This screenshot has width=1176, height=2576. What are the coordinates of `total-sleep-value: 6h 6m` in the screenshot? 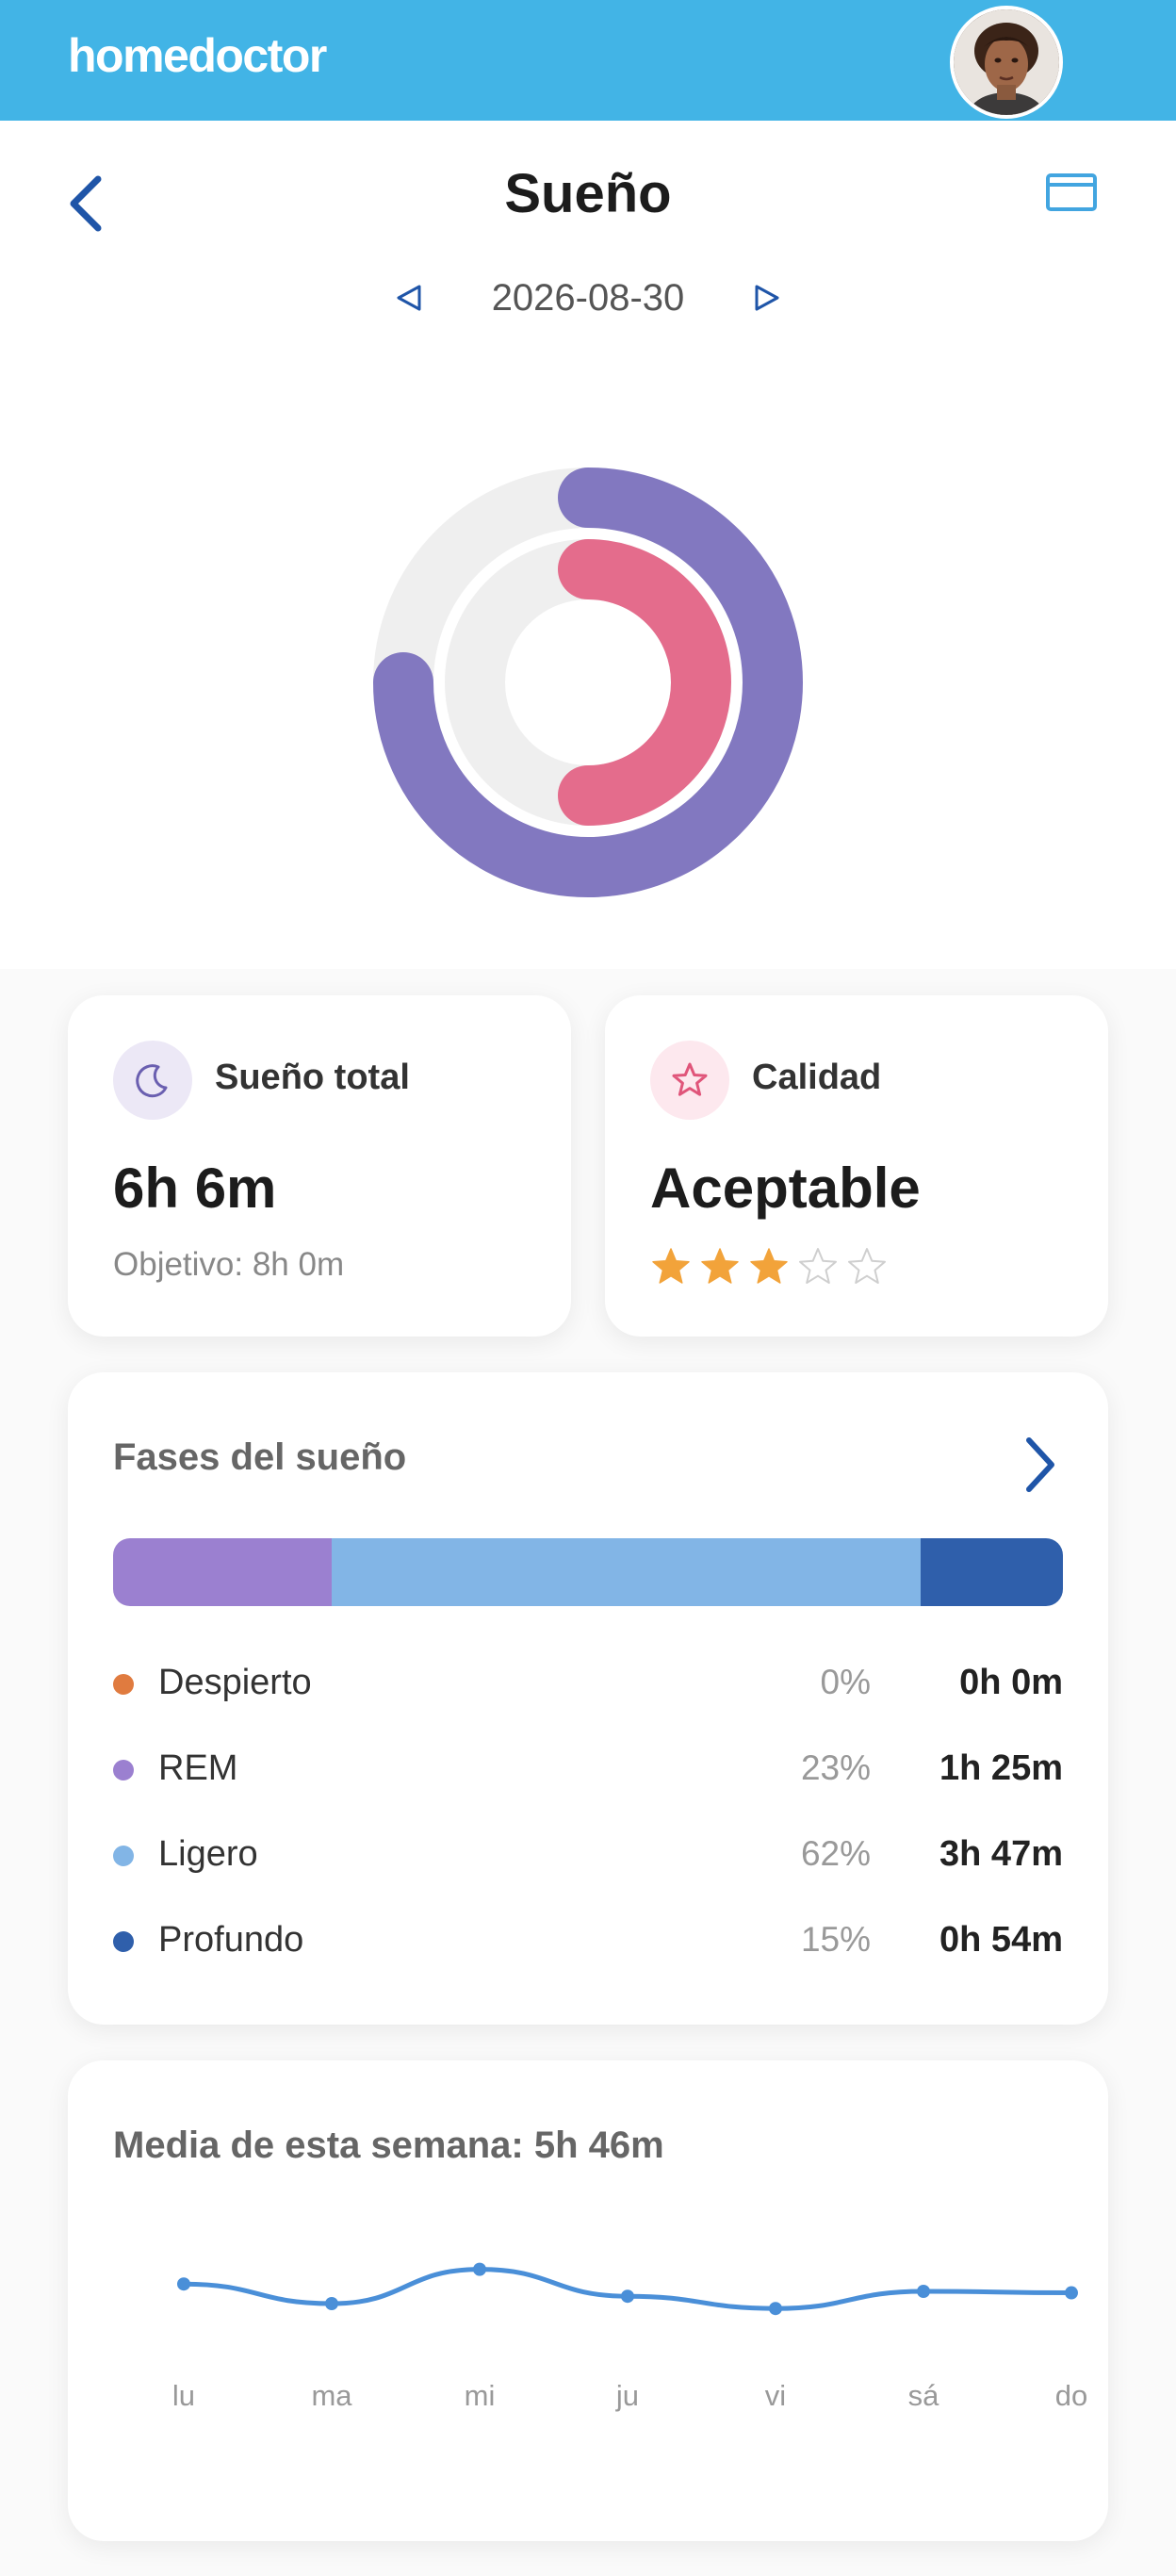 It's located at (195, 1188).